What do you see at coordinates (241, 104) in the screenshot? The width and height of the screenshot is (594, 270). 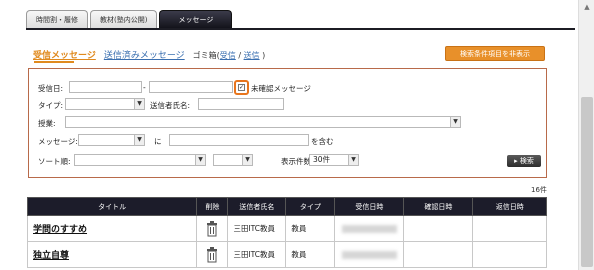 I see `sender-input` at bounding box center [241, 104].